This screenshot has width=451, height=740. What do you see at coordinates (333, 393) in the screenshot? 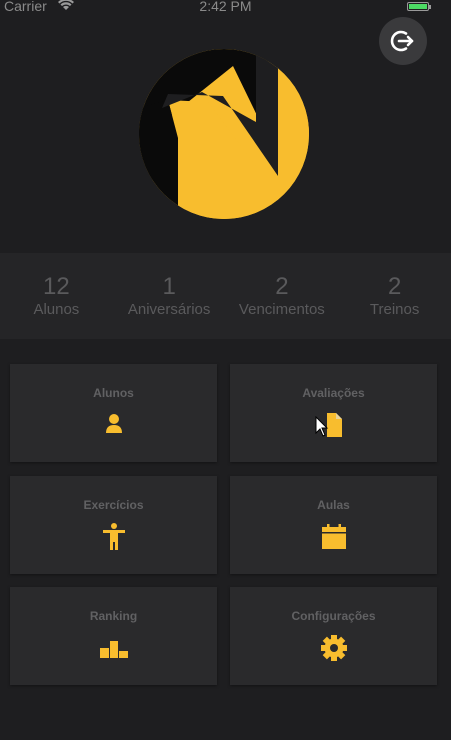
I see `tile-label: Avaliações` at bounding box center [333, 393].